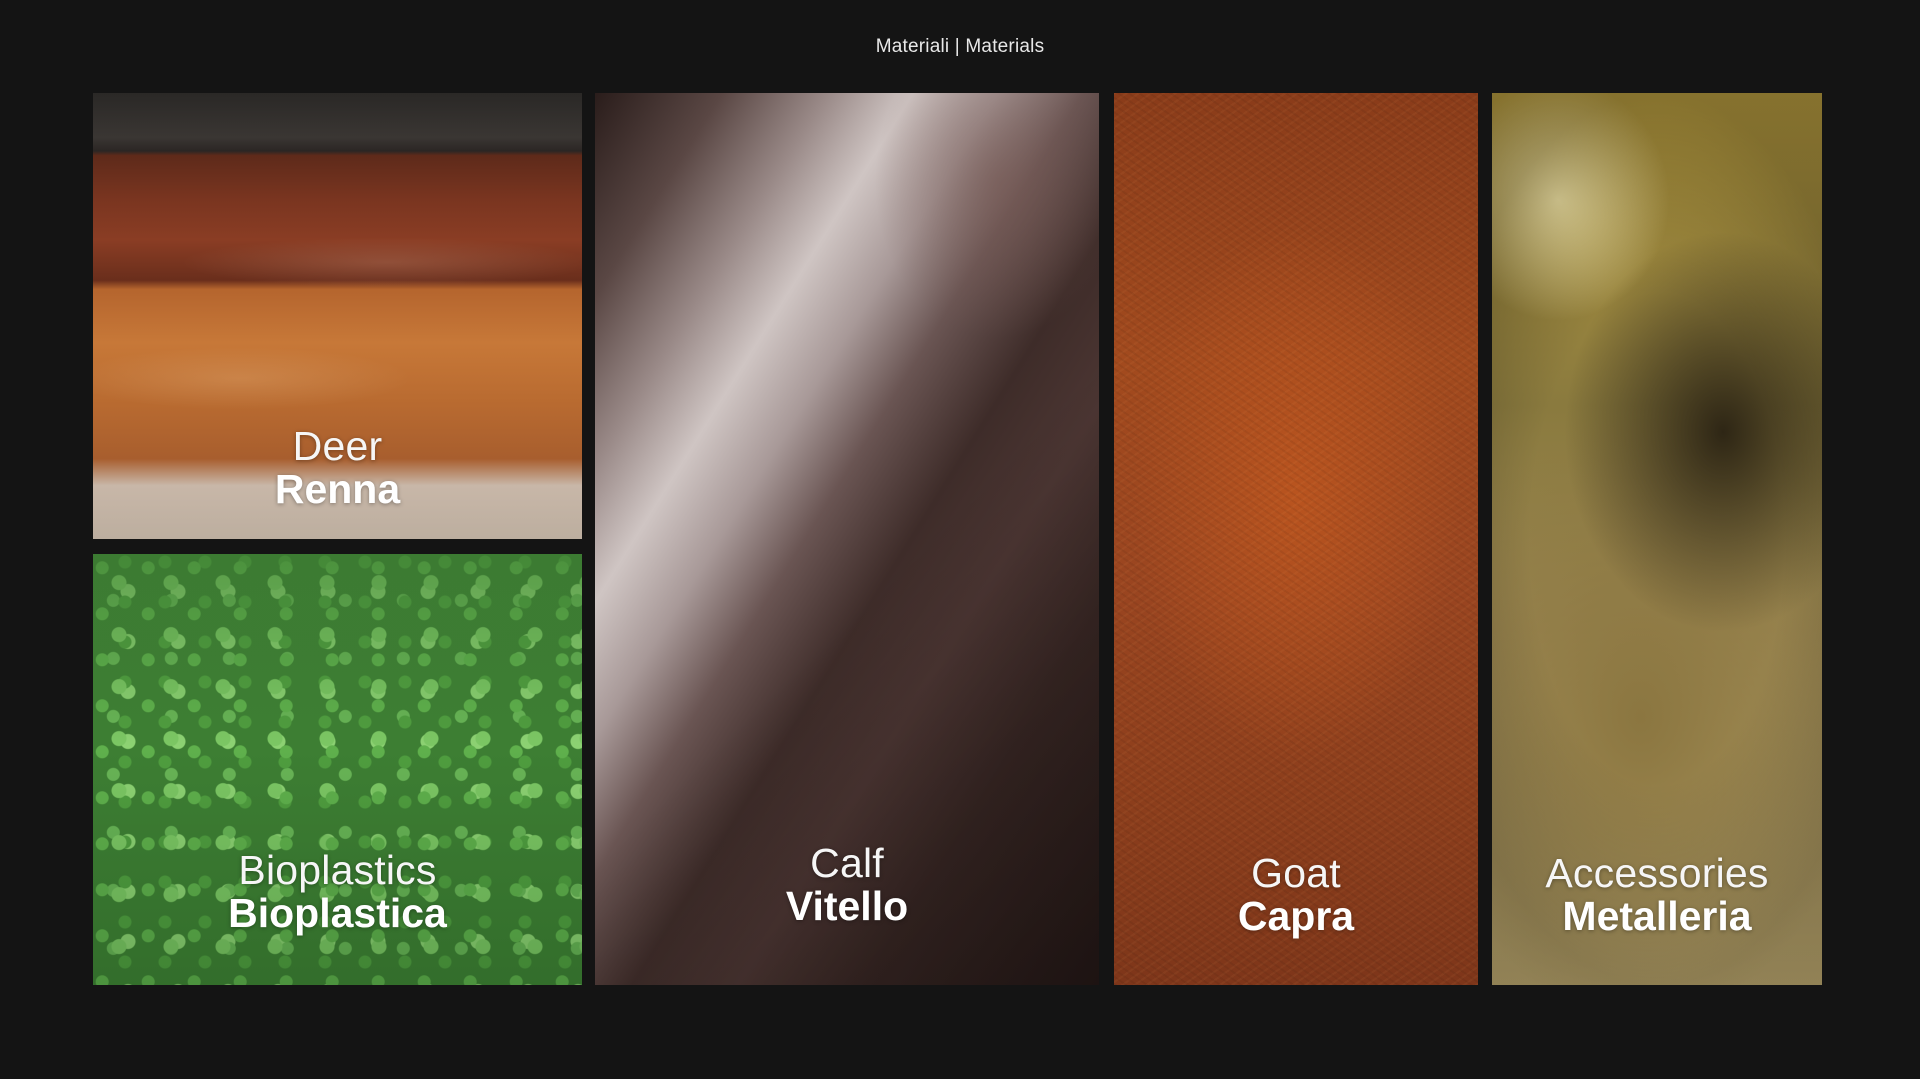 The height and width of the screenshot is (1079, 1920). I want to click on material-name-italian: Metalleria, so click(1657, 916).